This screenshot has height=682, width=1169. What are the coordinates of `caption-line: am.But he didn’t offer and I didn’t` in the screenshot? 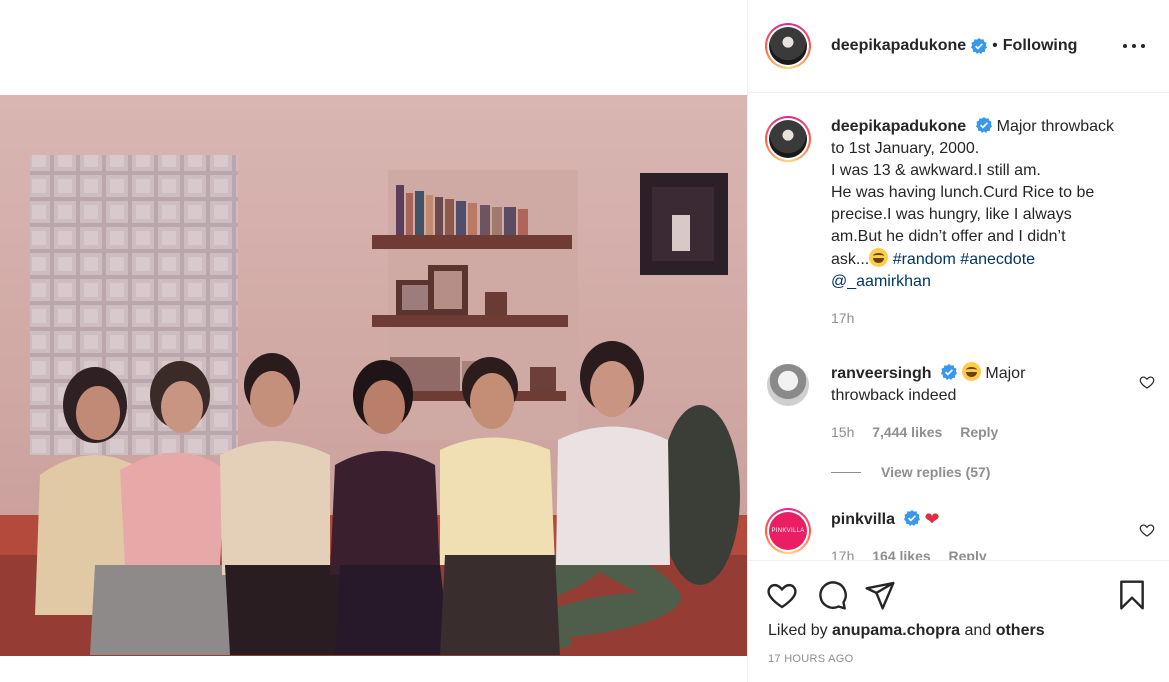 It's located at (948, 236).